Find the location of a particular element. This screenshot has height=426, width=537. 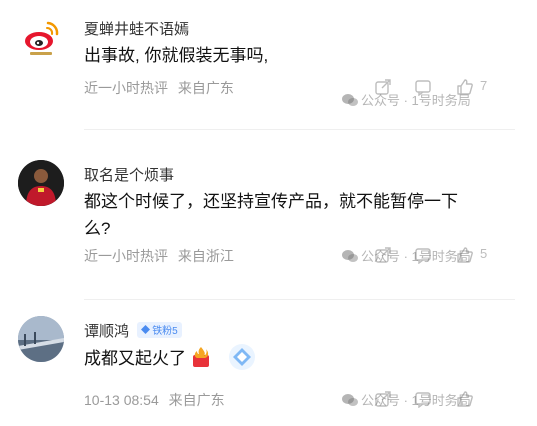

comment-time: 10-13 08:54 is located at coordinates (121, 400).